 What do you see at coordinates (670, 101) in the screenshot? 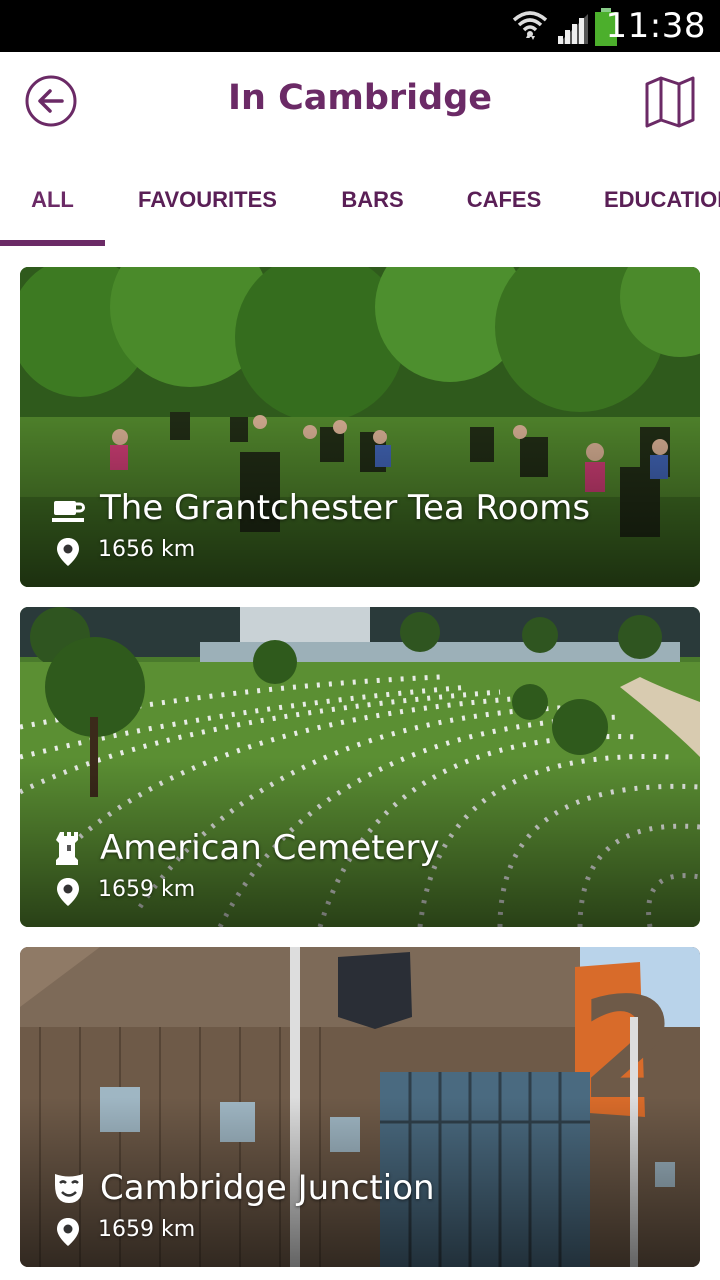
I see `map-icon` at bounding box center [670, 101].